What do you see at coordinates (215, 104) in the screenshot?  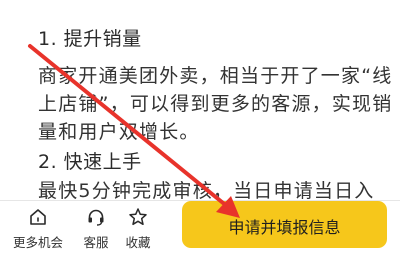 I see `paragraph-line: 上店铺”，可以得到更多的客源，实现销` at bounding box center [215, 104].